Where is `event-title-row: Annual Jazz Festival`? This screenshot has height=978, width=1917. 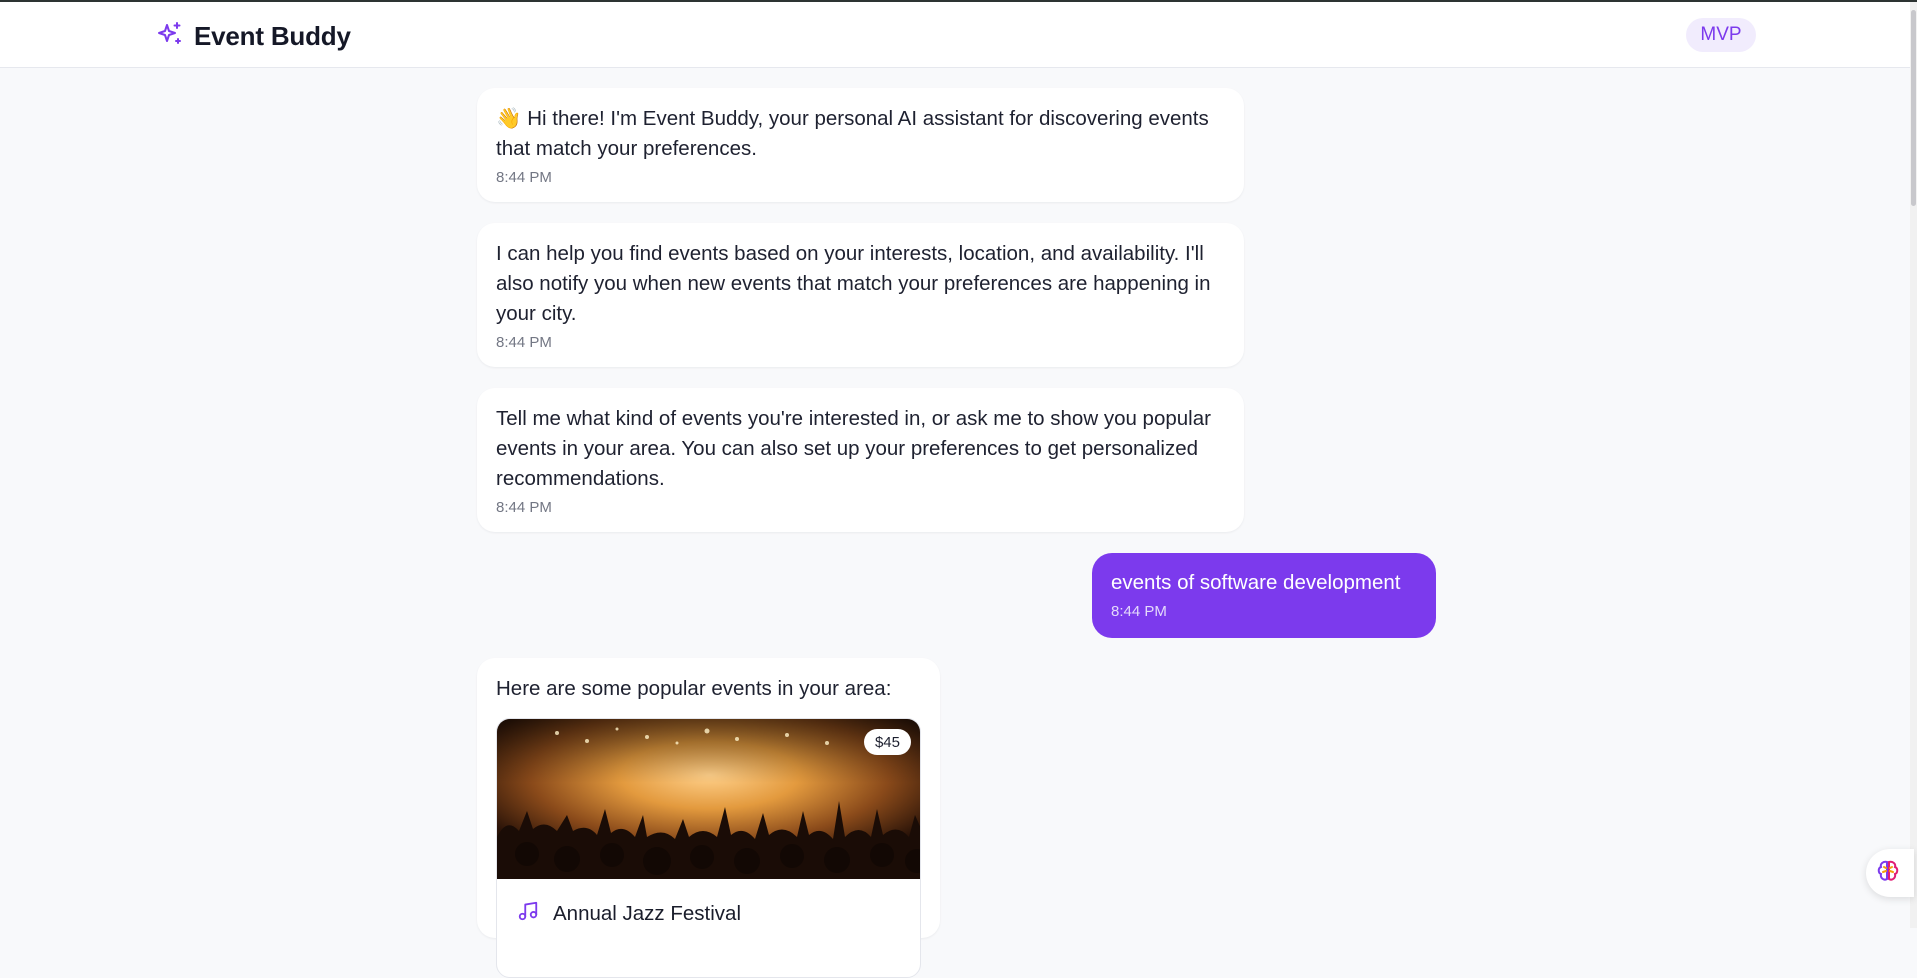 event-title-row: Annual Jazz Festival is located at coordinates (629, 913).